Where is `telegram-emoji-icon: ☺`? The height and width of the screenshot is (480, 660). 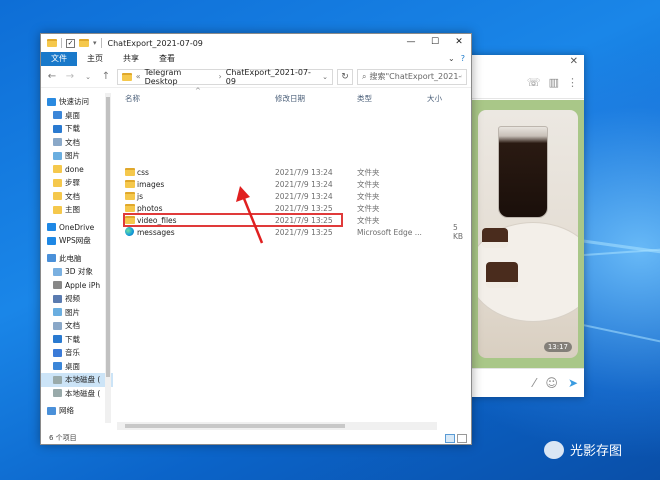
telegram-emoji-icon: ☺ is located at coordinates (551, 383).